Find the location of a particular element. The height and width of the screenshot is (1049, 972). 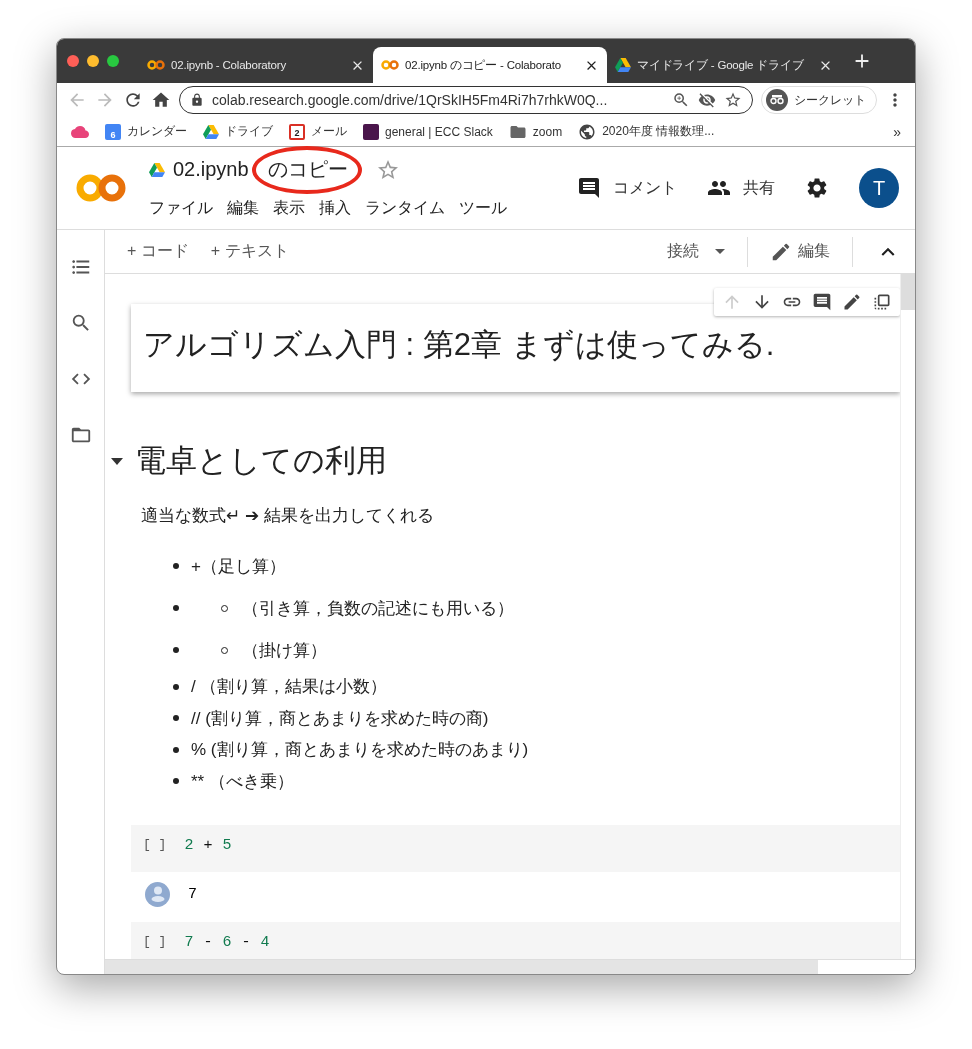

code-cell: [ ] 2 + 5 is located at coordinates (515, 848).